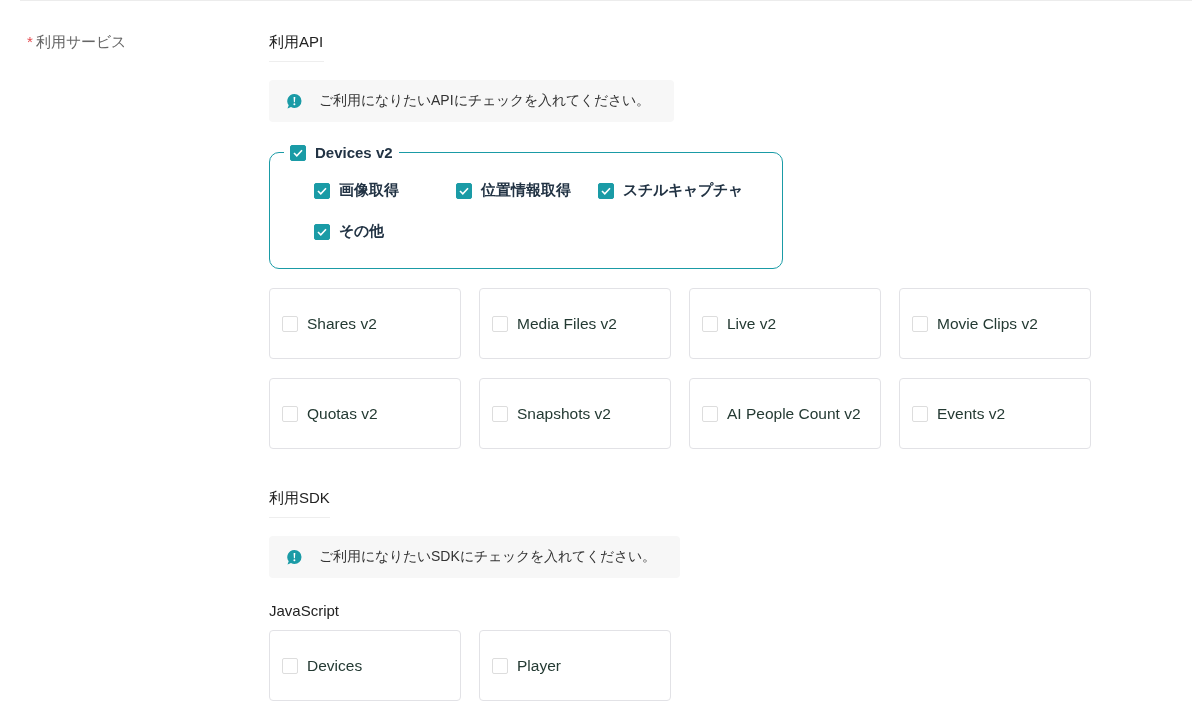 The height and width of the screenshot is (718, 1200). What do you see at coordinates (384, 231) in the screenshot?
I see `sub-option: その他` at bounding box center [384, 231].